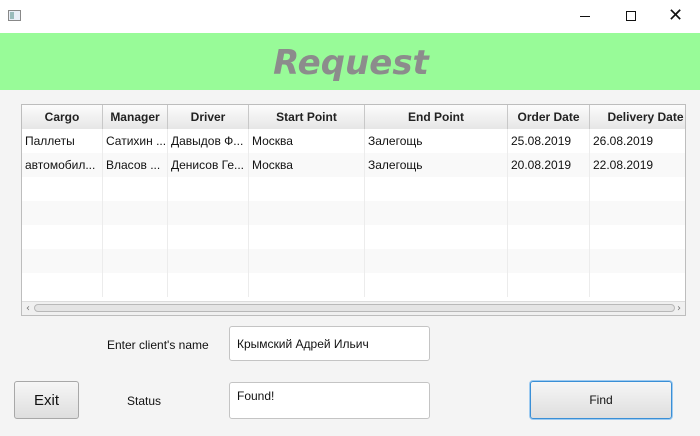  Describe the element at coordinates (549, 165) in the screenshot. I see `table-cell: 20.08.2019` at that location.